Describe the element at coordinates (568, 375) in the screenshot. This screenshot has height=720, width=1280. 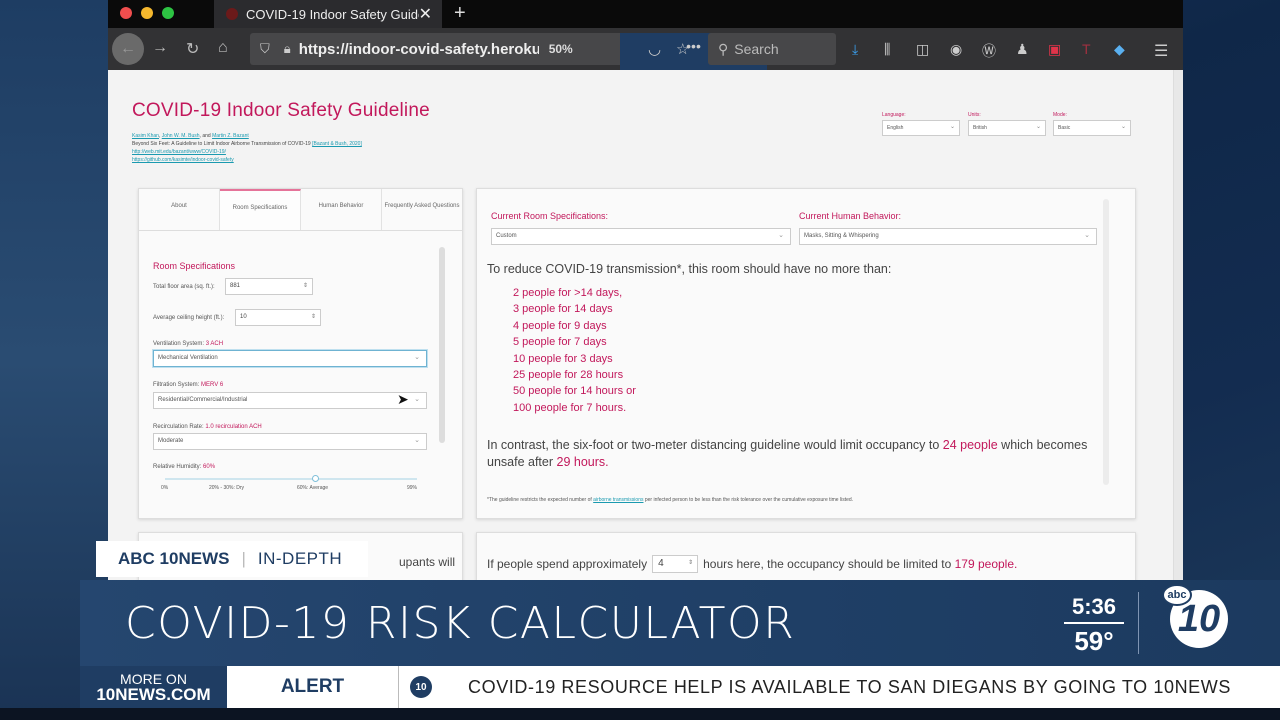
I see `occupancy-limit-item: 25 people for 28 hours` at that location.